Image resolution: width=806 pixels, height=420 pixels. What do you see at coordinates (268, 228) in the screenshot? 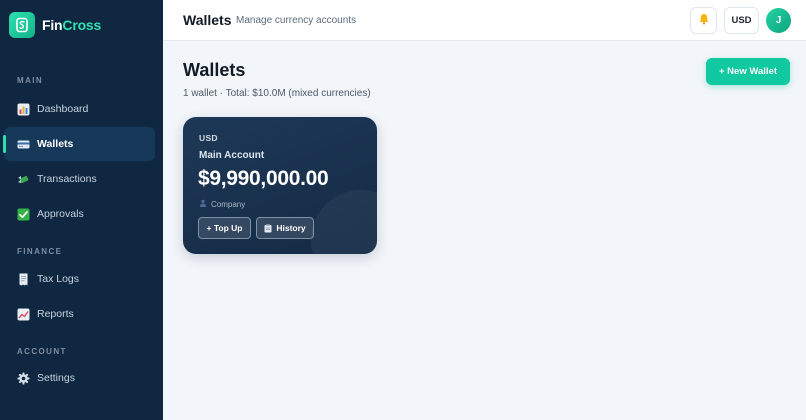
I see `clipboard-icon` at bounding box center [268, 228].